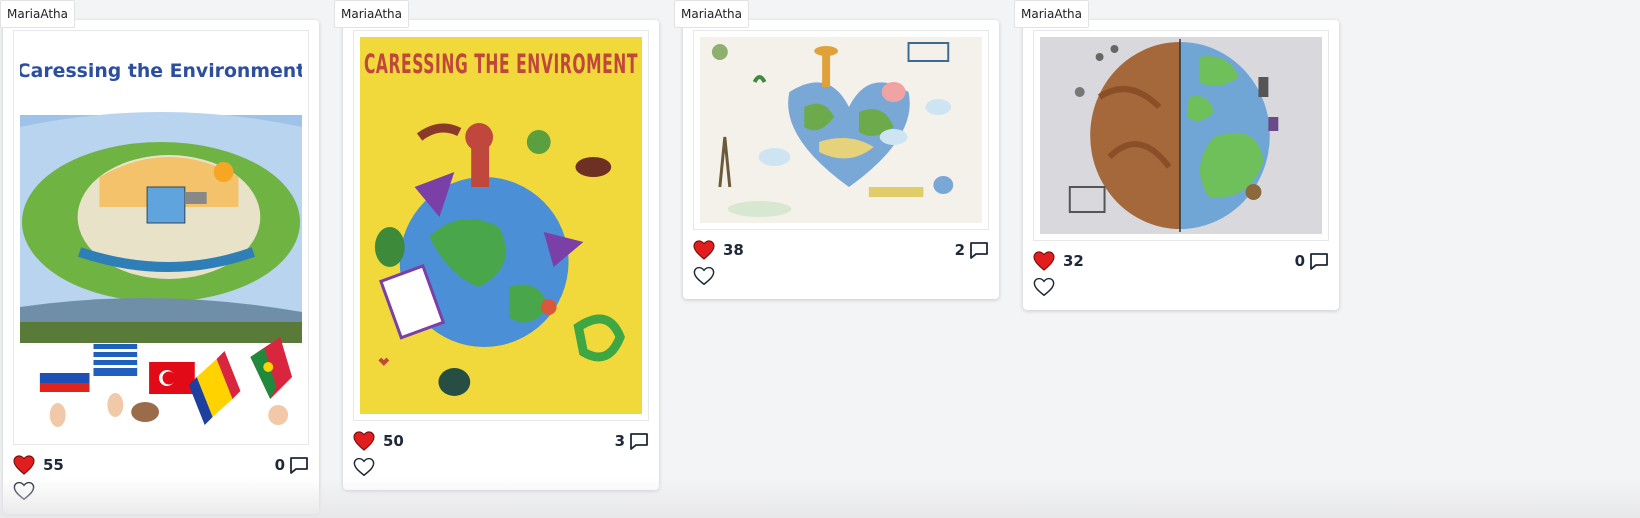 The image size is (1640, 518). I want to click on likes-count: 50, so click(393, 441).